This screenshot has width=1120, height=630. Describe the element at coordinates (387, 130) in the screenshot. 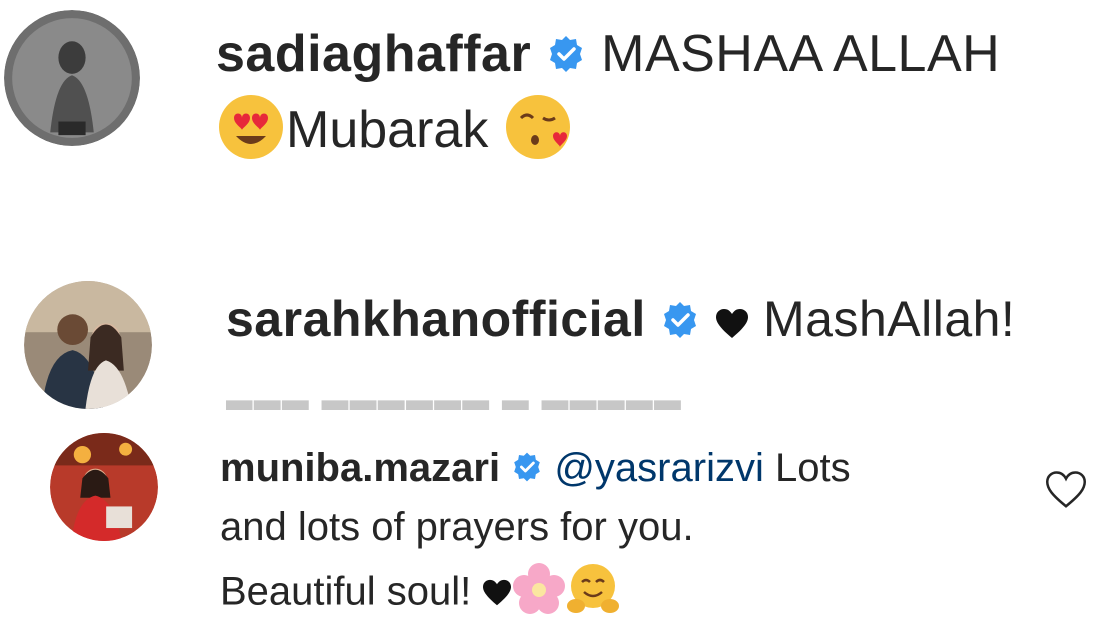

I see `comment-text: Mubarak` at that location.